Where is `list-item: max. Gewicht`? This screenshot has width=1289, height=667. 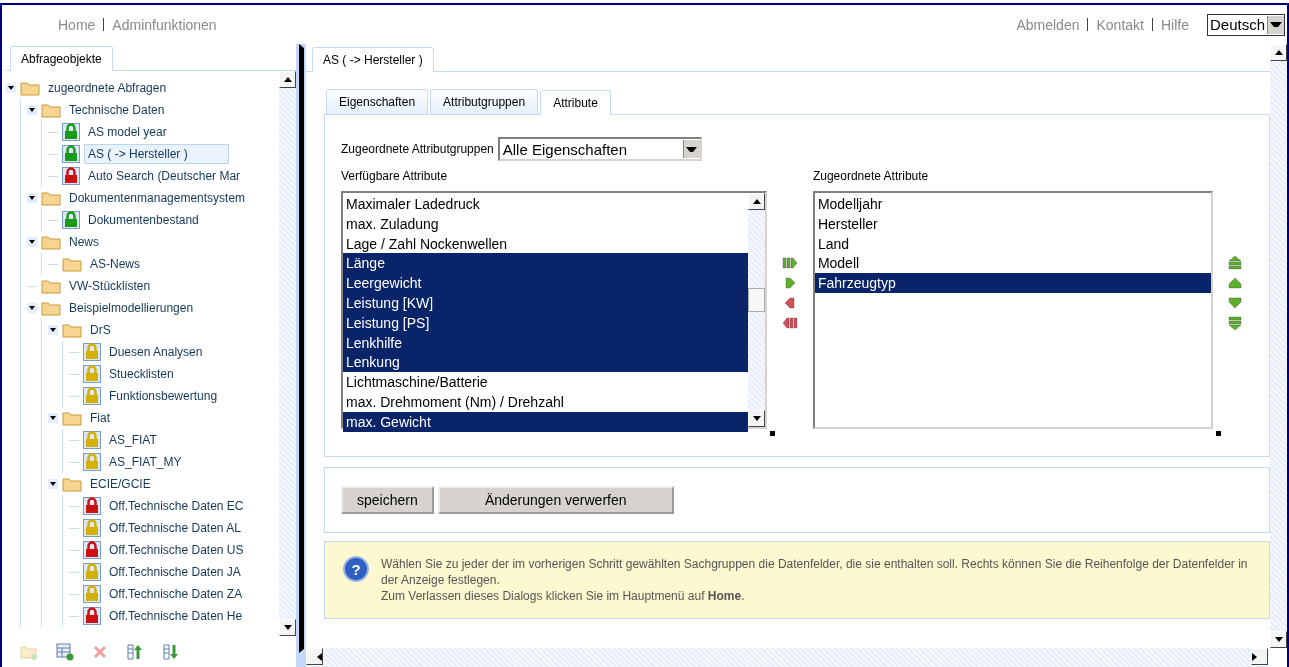 list-item: max. Gewicht is located at coordinates (545, 421).